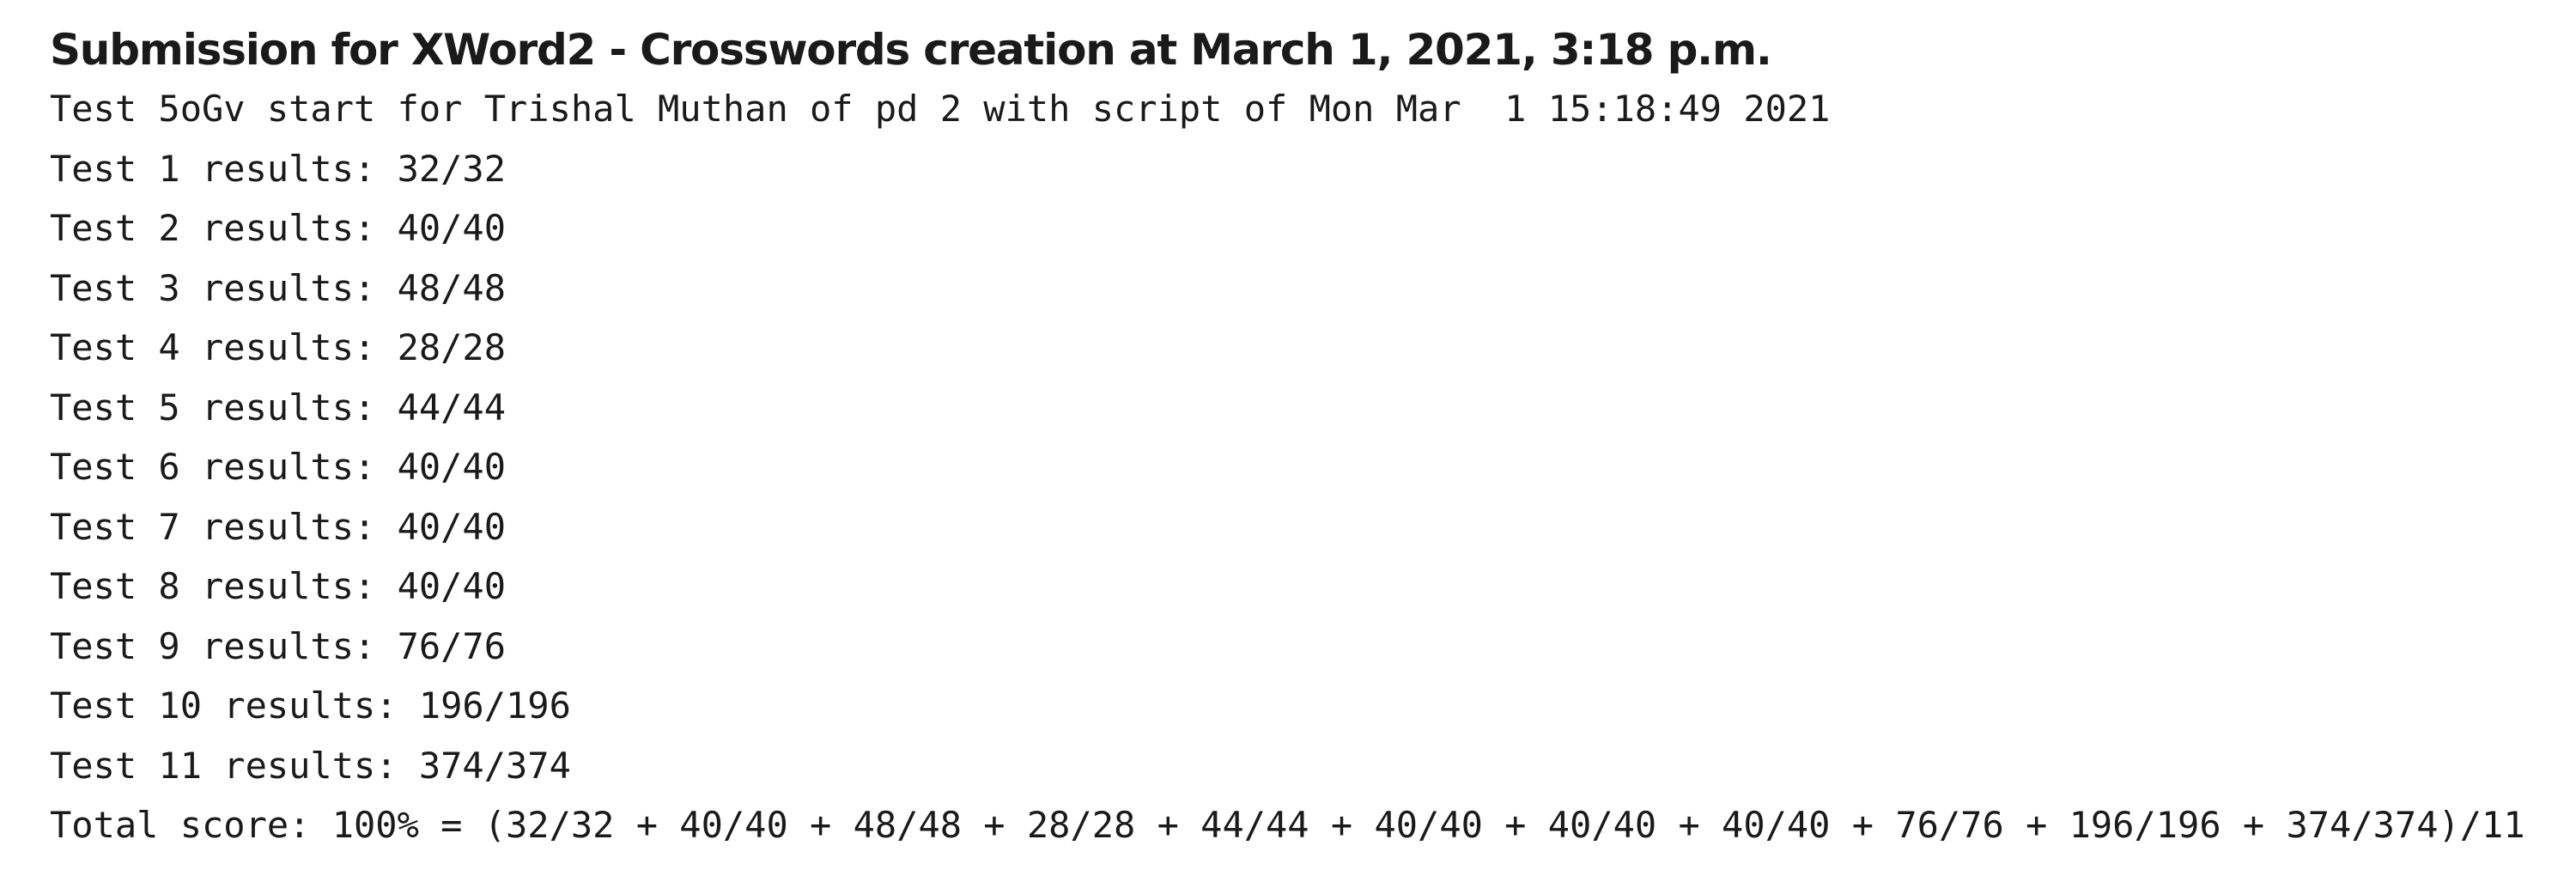 The height and width of the screenshot is (882, 2576). What do you see at coordinates (279, 407) in the screenshot?
I see `test-result-line: Test 5 results: 44/44` at bounding box center [279, 407].